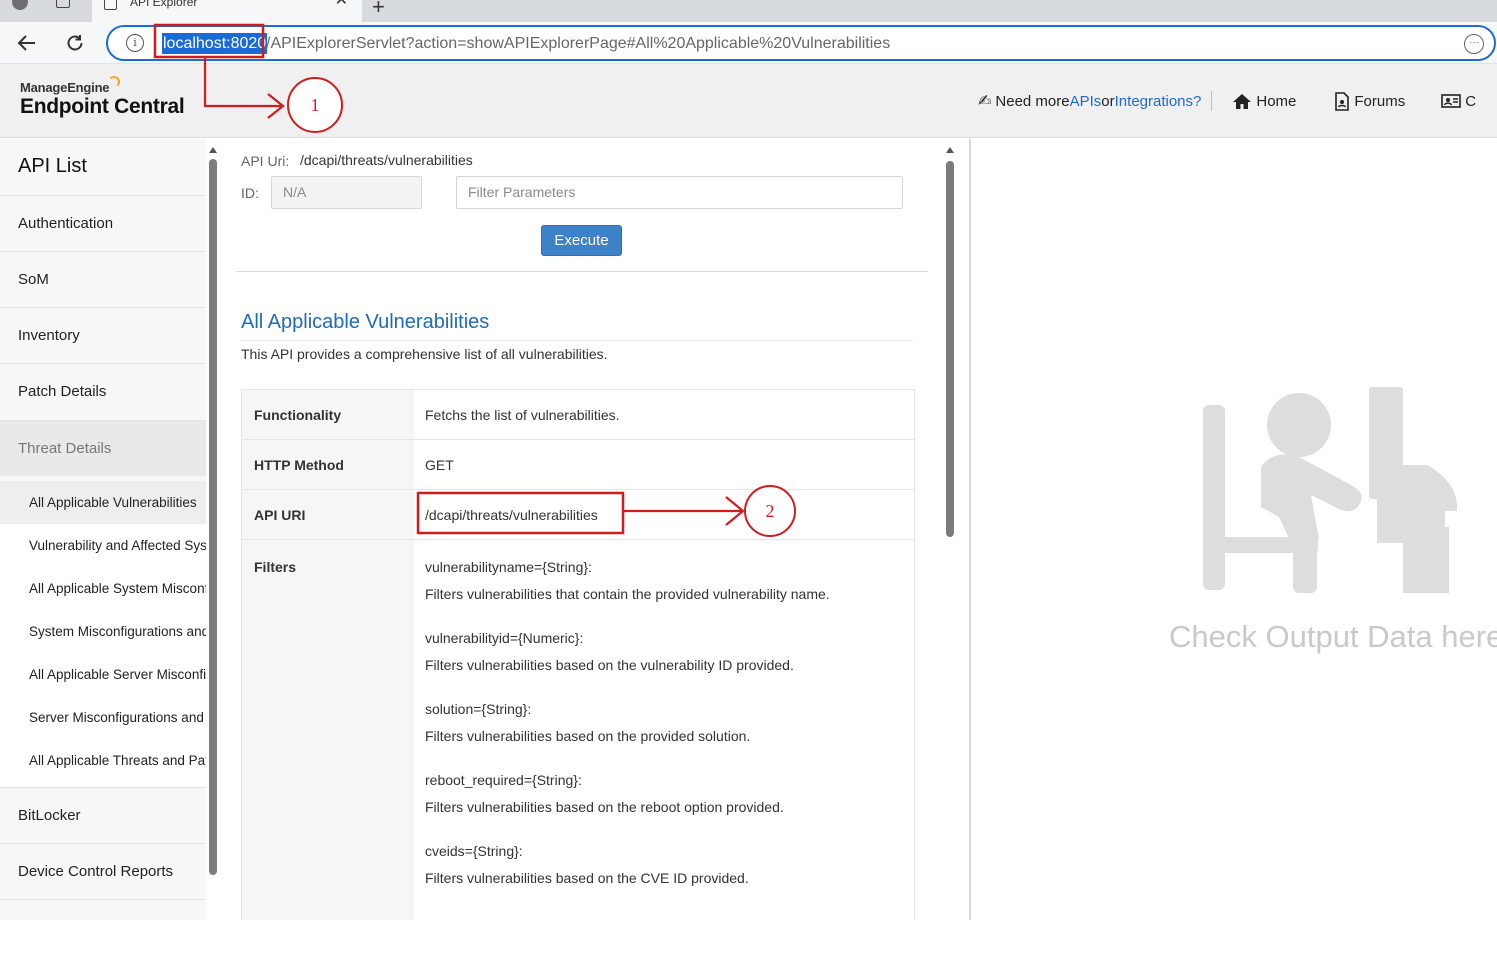 The width and height of the screenshot is (1497, 976). What do you see at coordinates (135, 43) in the screenshot?
I see `info-icon: i` at bounding box center [135, 43].